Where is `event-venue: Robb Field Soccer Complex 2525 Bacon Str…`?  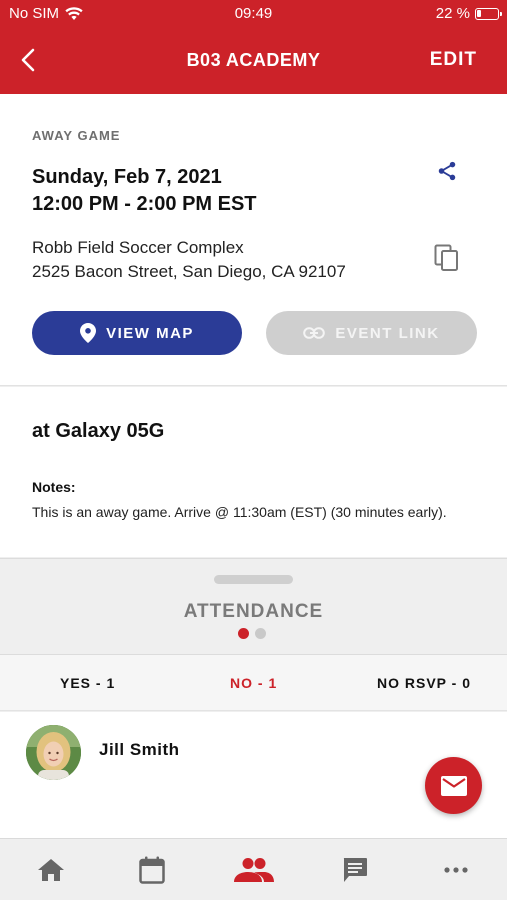 event-venue: Robb Field Soccer Complex 2525 Bacon Str… is located at coordinates (189, 260).